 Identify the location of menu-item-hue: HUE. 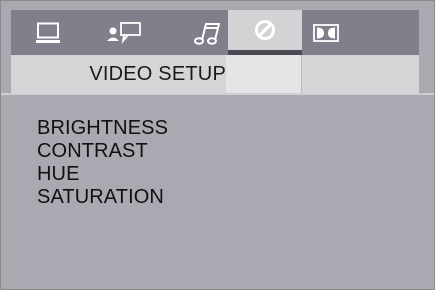
(102, 174).